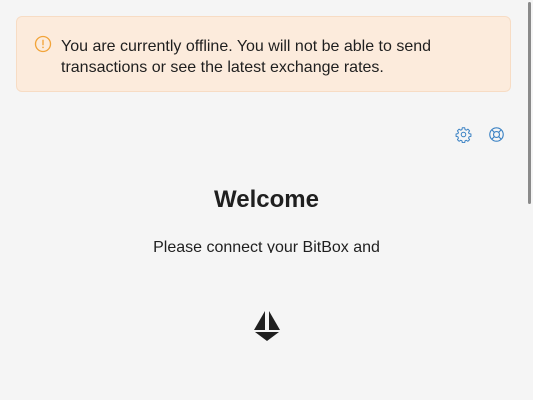 The height and width of the screenshot is (400, 533). I want to click on vertical-scrollbar, so click(529, 200).